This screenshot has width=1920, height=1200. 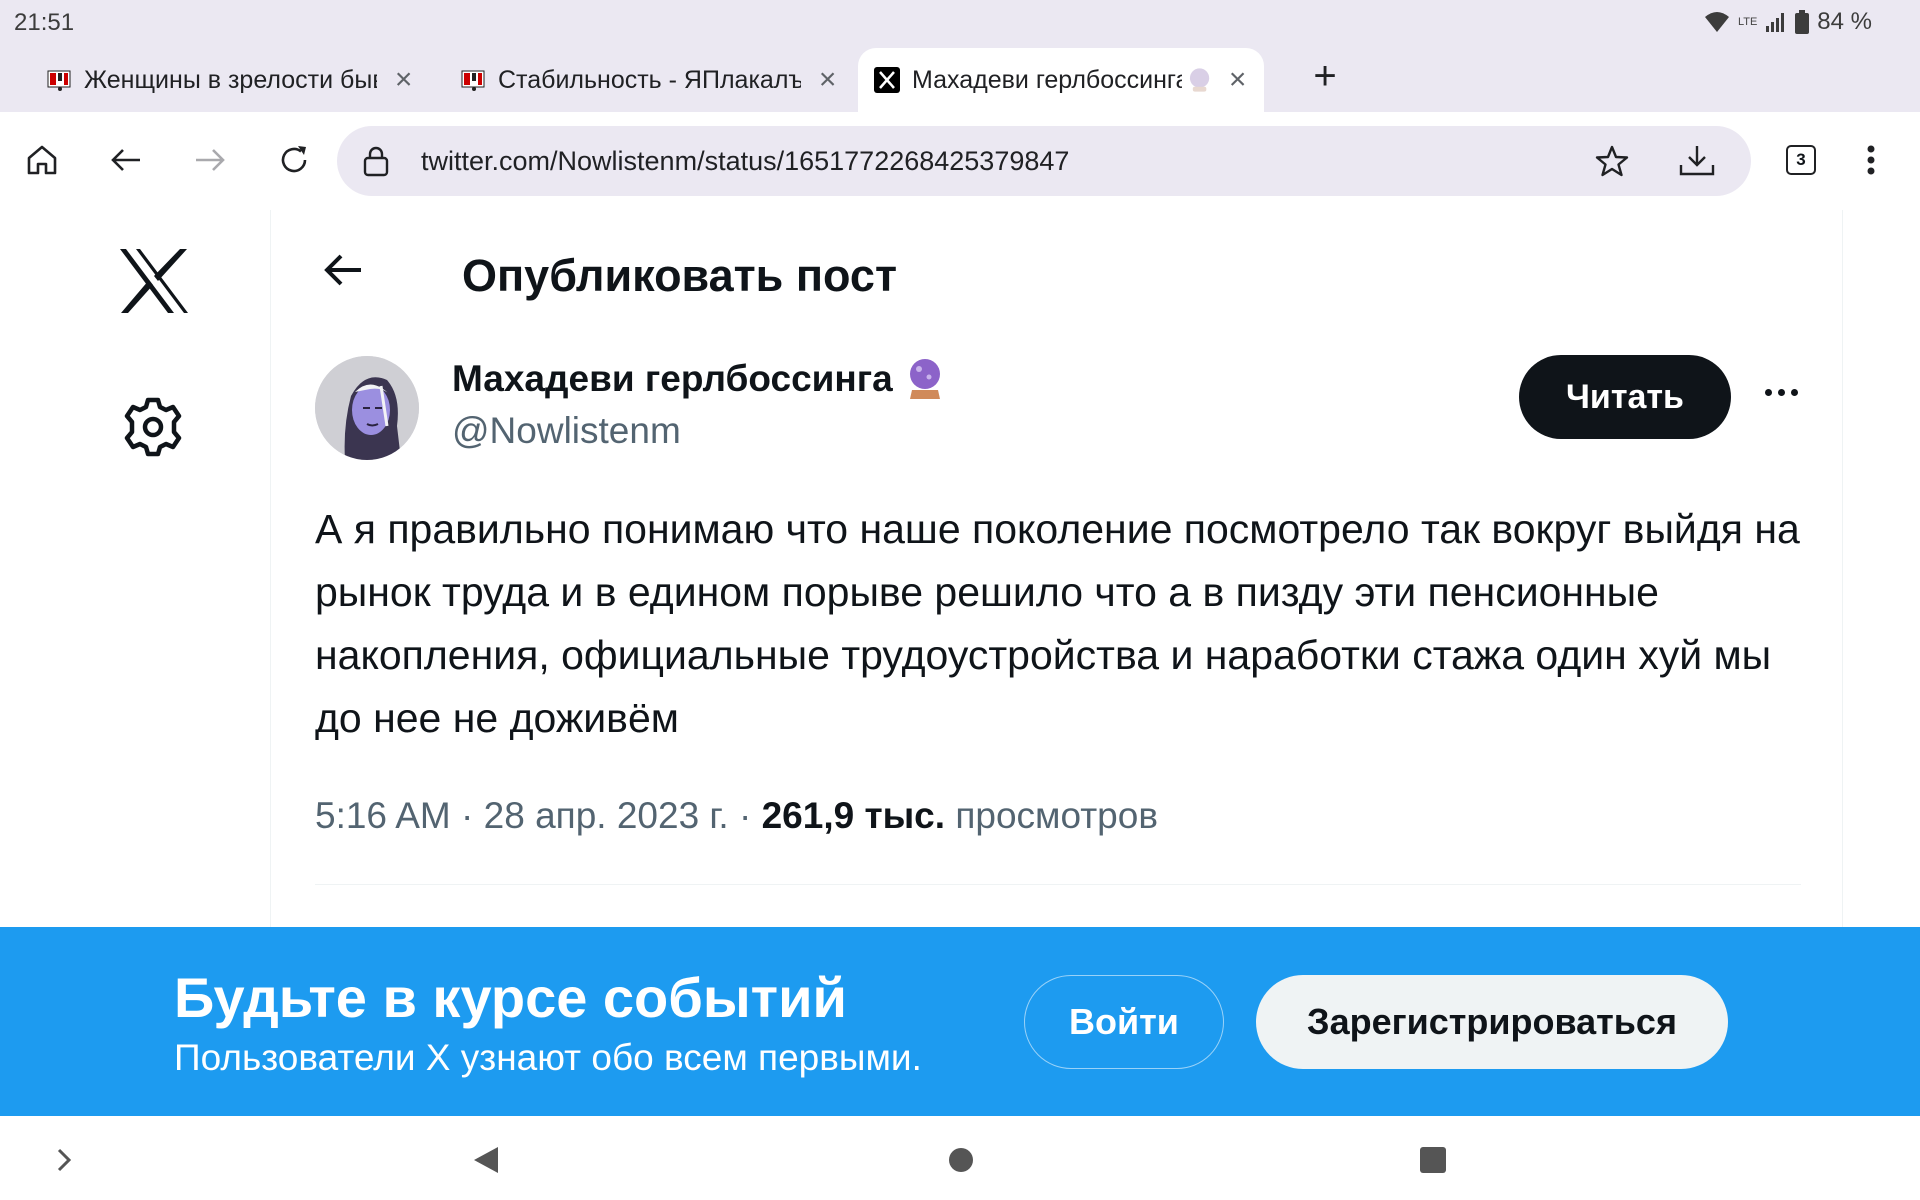 What do you see at coordinates (606, 815) in the screenshot?
I see `post-date: 28 апр. 2023 г.` at bounding box center [606, 815].